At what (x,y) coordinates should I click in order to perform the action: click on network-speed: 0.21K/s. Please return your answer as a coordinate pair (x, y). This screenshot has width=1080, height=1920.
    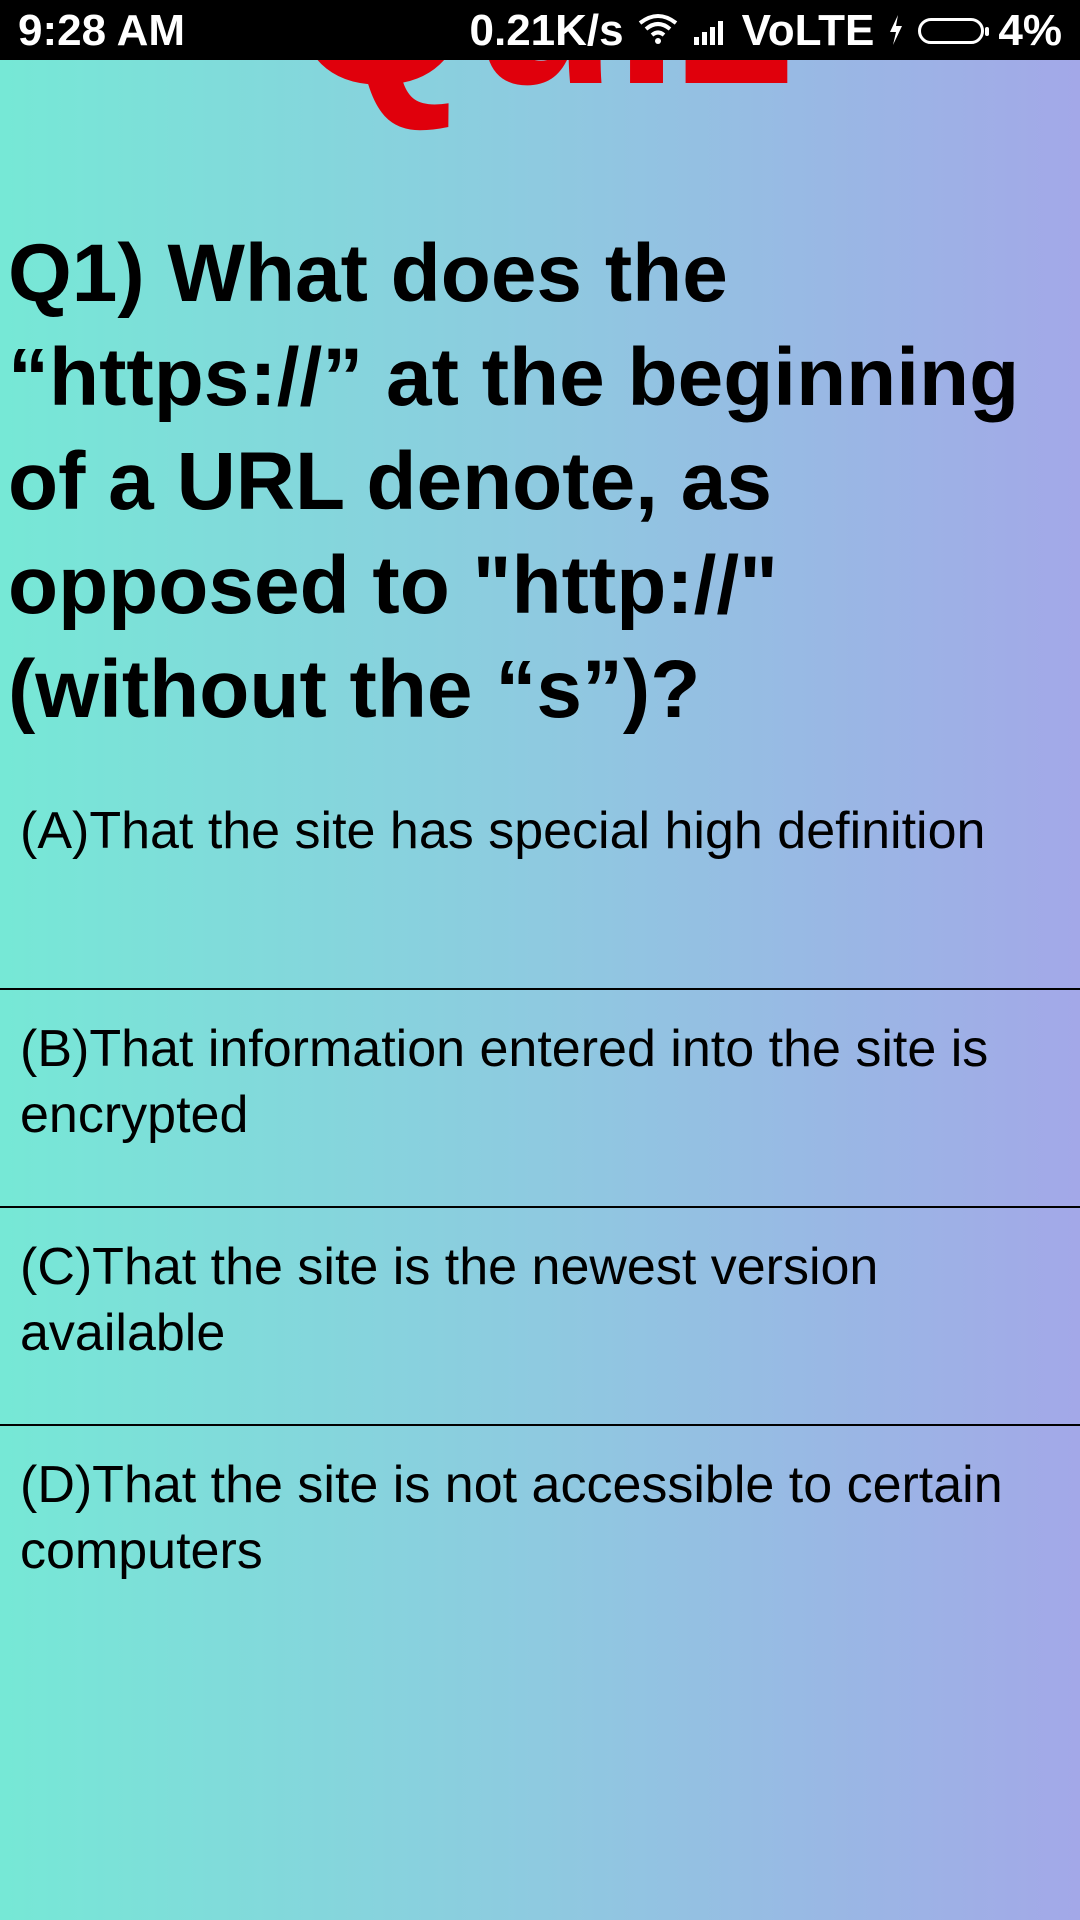
    Looking at the image, I should click on (546, 30).